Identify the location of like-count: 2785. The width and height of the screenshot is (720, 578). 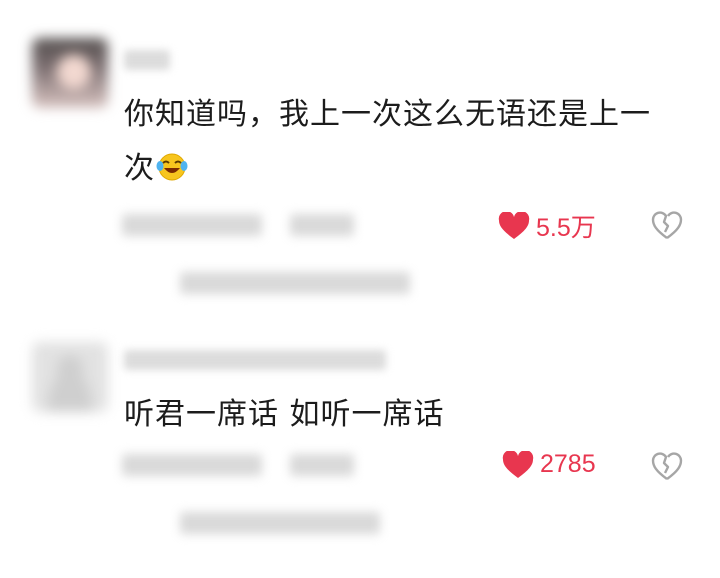
(568, 464).